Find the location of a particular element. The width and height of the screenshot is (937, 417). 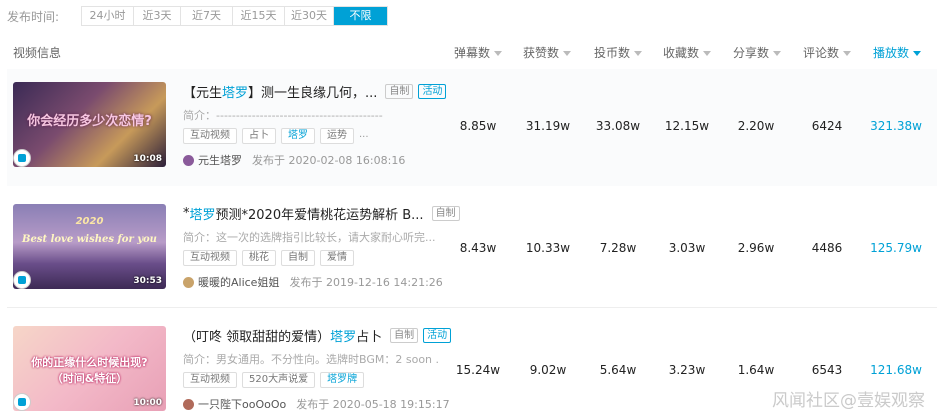

tag-item: 桃花 is located at coordinates (259, 258).